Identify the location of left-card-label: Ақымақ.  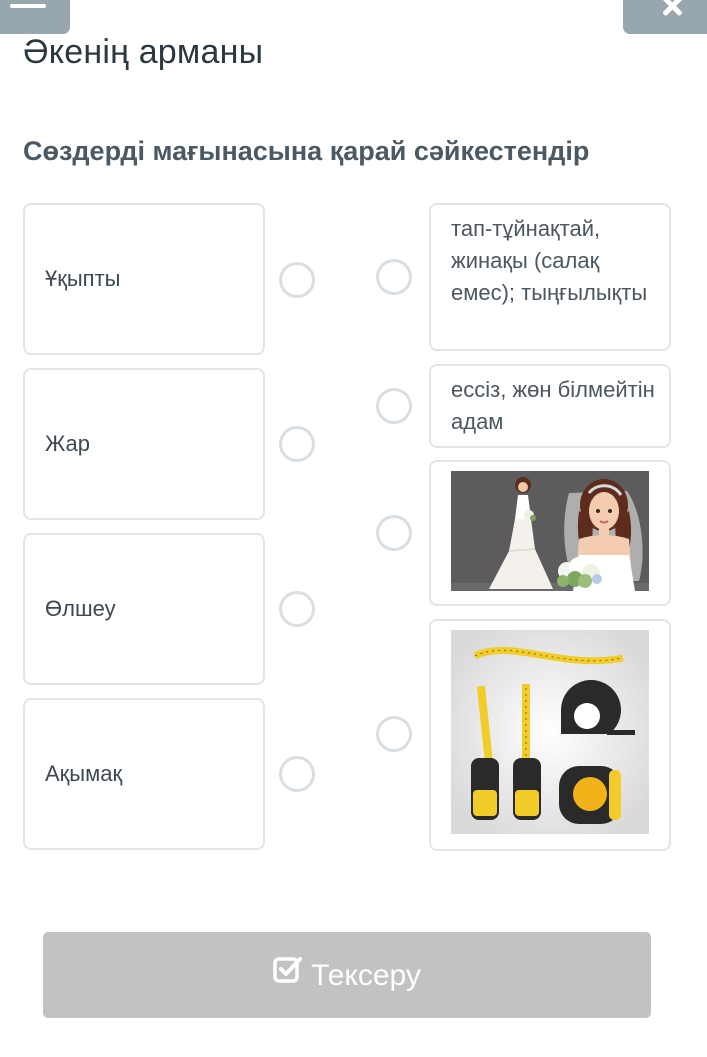
(84, 773).